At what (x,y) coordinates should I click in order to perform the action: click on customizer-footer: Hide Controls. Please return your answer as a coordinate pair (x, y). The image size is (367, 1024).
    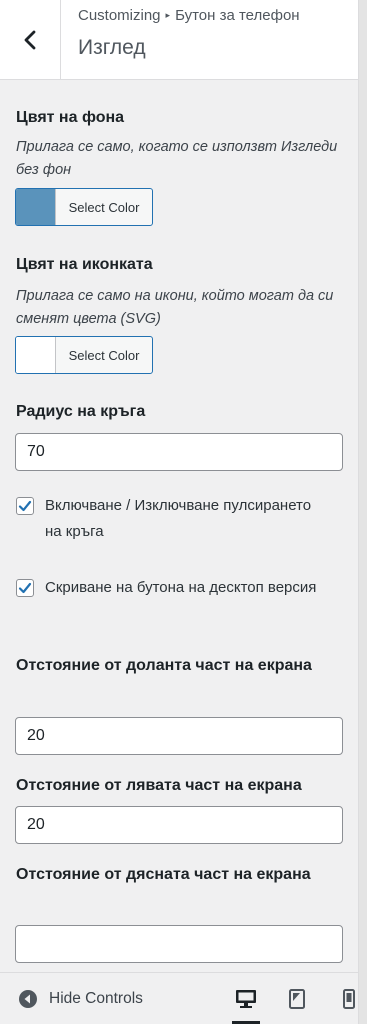
    Looking at the image, I should click on (179, 998).